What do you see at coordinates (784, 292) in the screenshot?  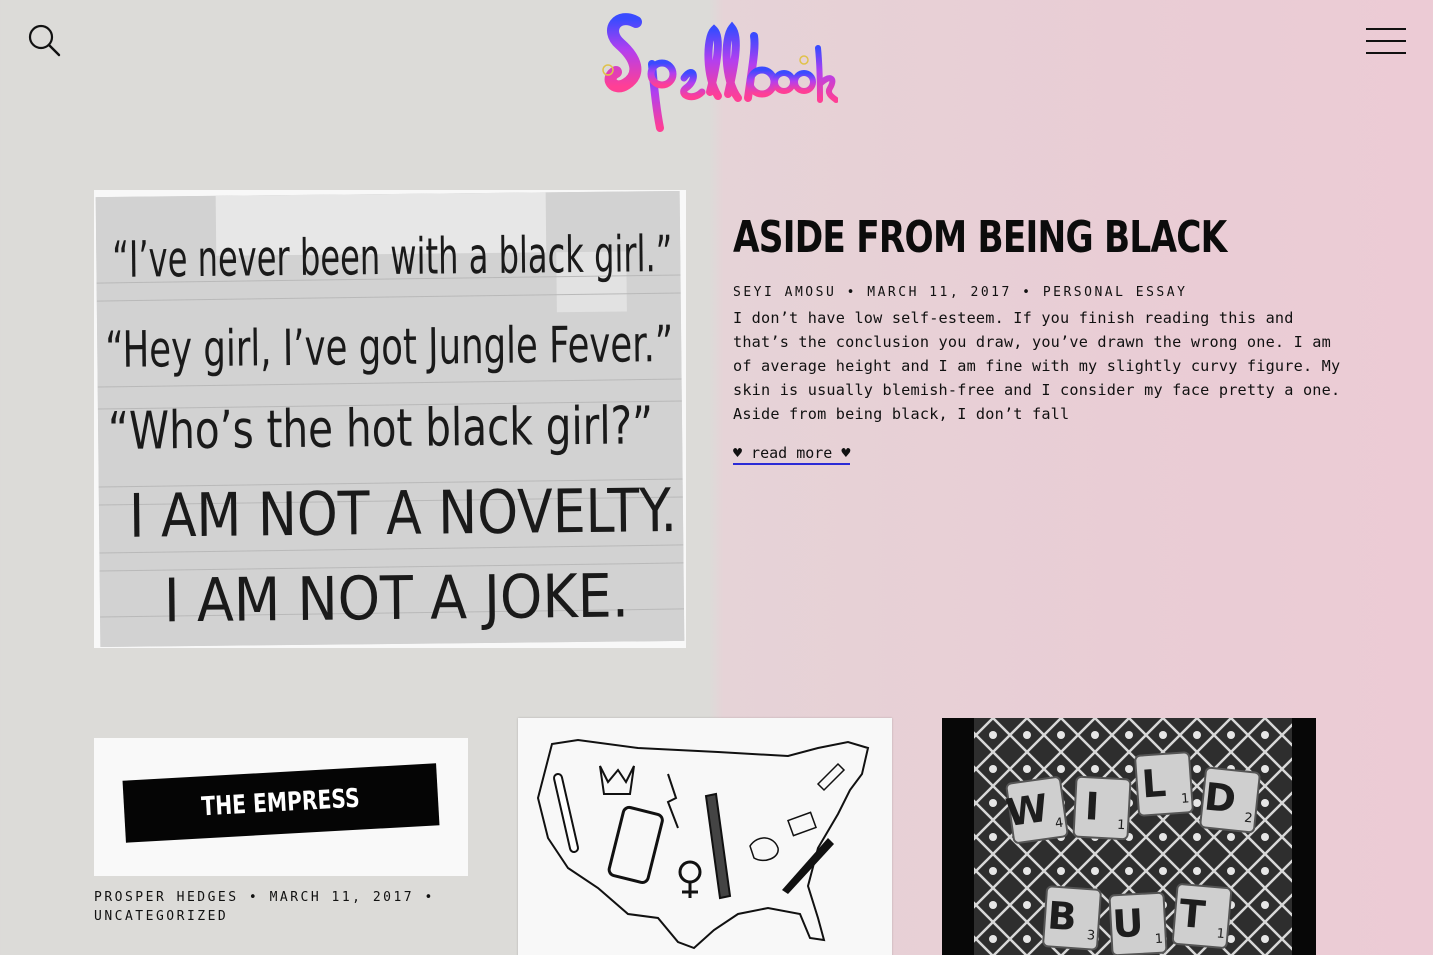 I see `featured-post-author: SEYI AMOSU` at bounding box center [784, 292].